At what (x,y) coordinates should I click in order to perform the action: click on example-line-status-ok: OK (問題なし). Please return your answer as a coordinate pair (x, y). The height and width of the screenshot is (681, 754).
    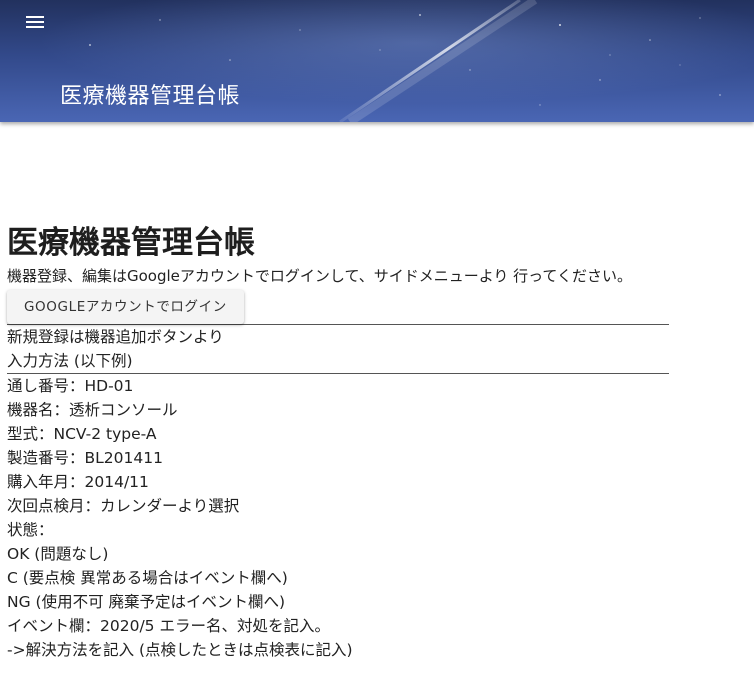
    Looking at the image, I should click on (58, 554).